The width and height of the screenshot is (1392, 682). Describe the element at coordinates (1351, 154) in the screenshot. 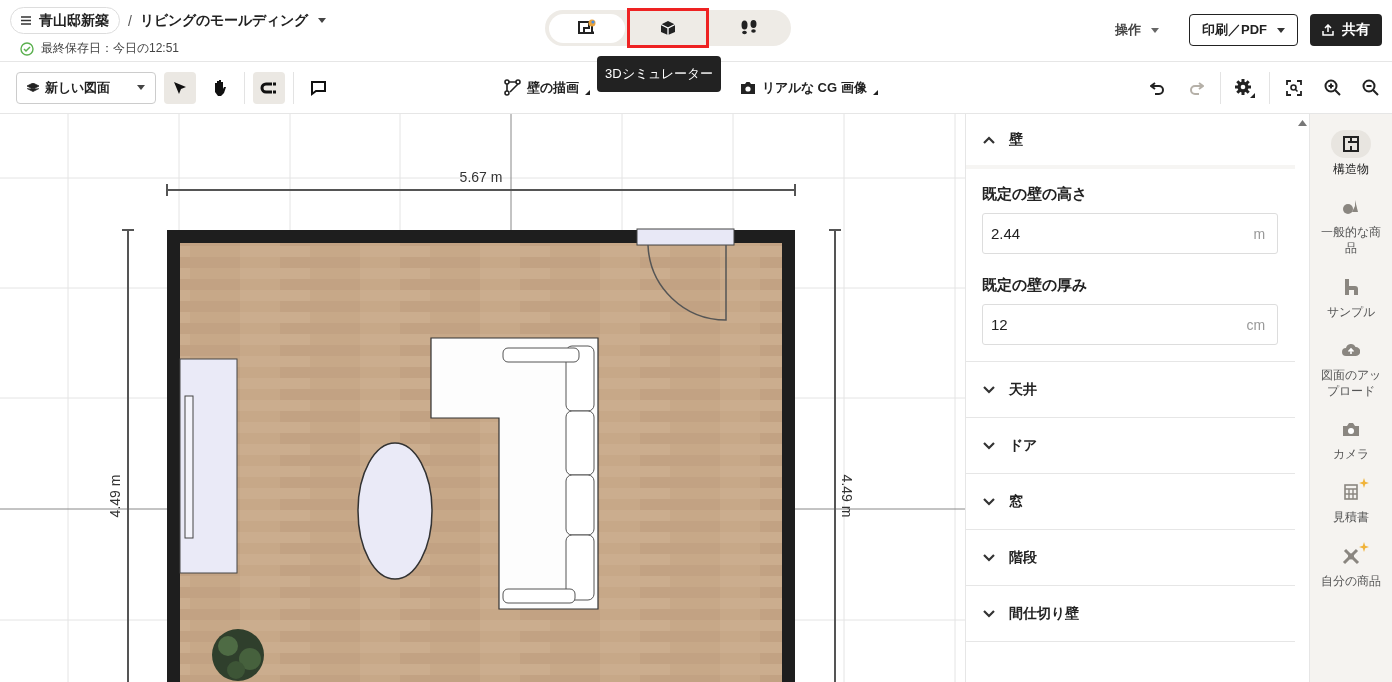

I see `sidebar-item: 構造物` at that location.